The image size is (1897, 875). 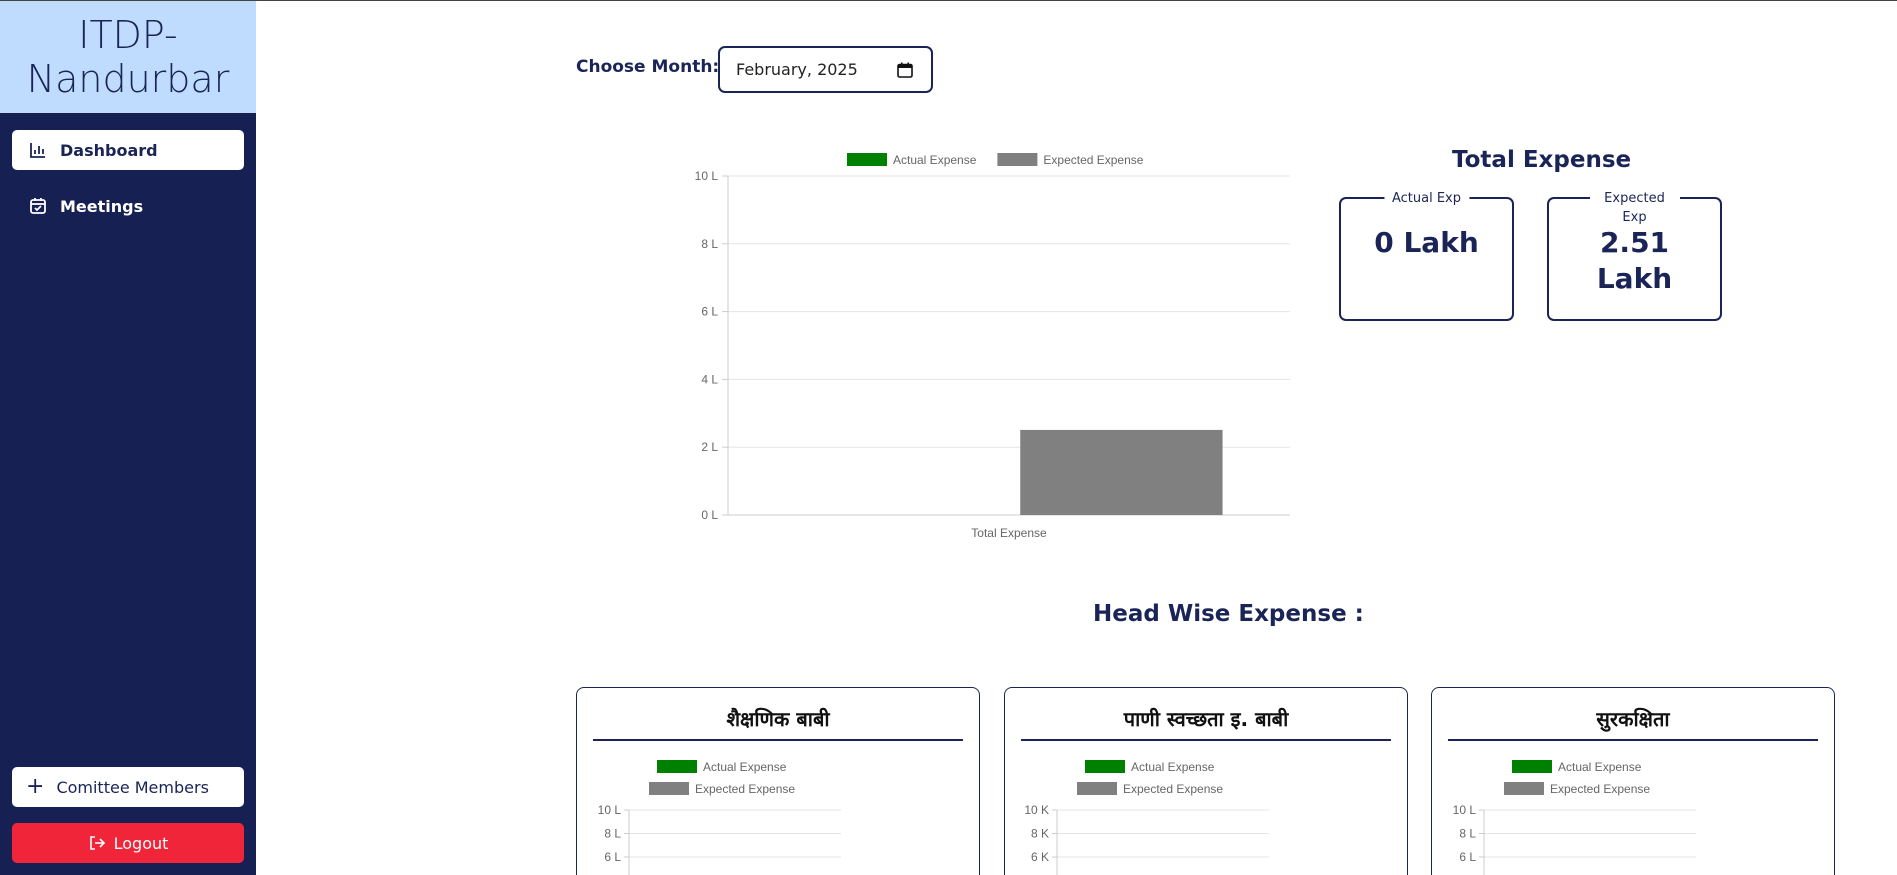 I want to click on actual-expense-value: 0 Lakh, so click(x=1426, y=242).